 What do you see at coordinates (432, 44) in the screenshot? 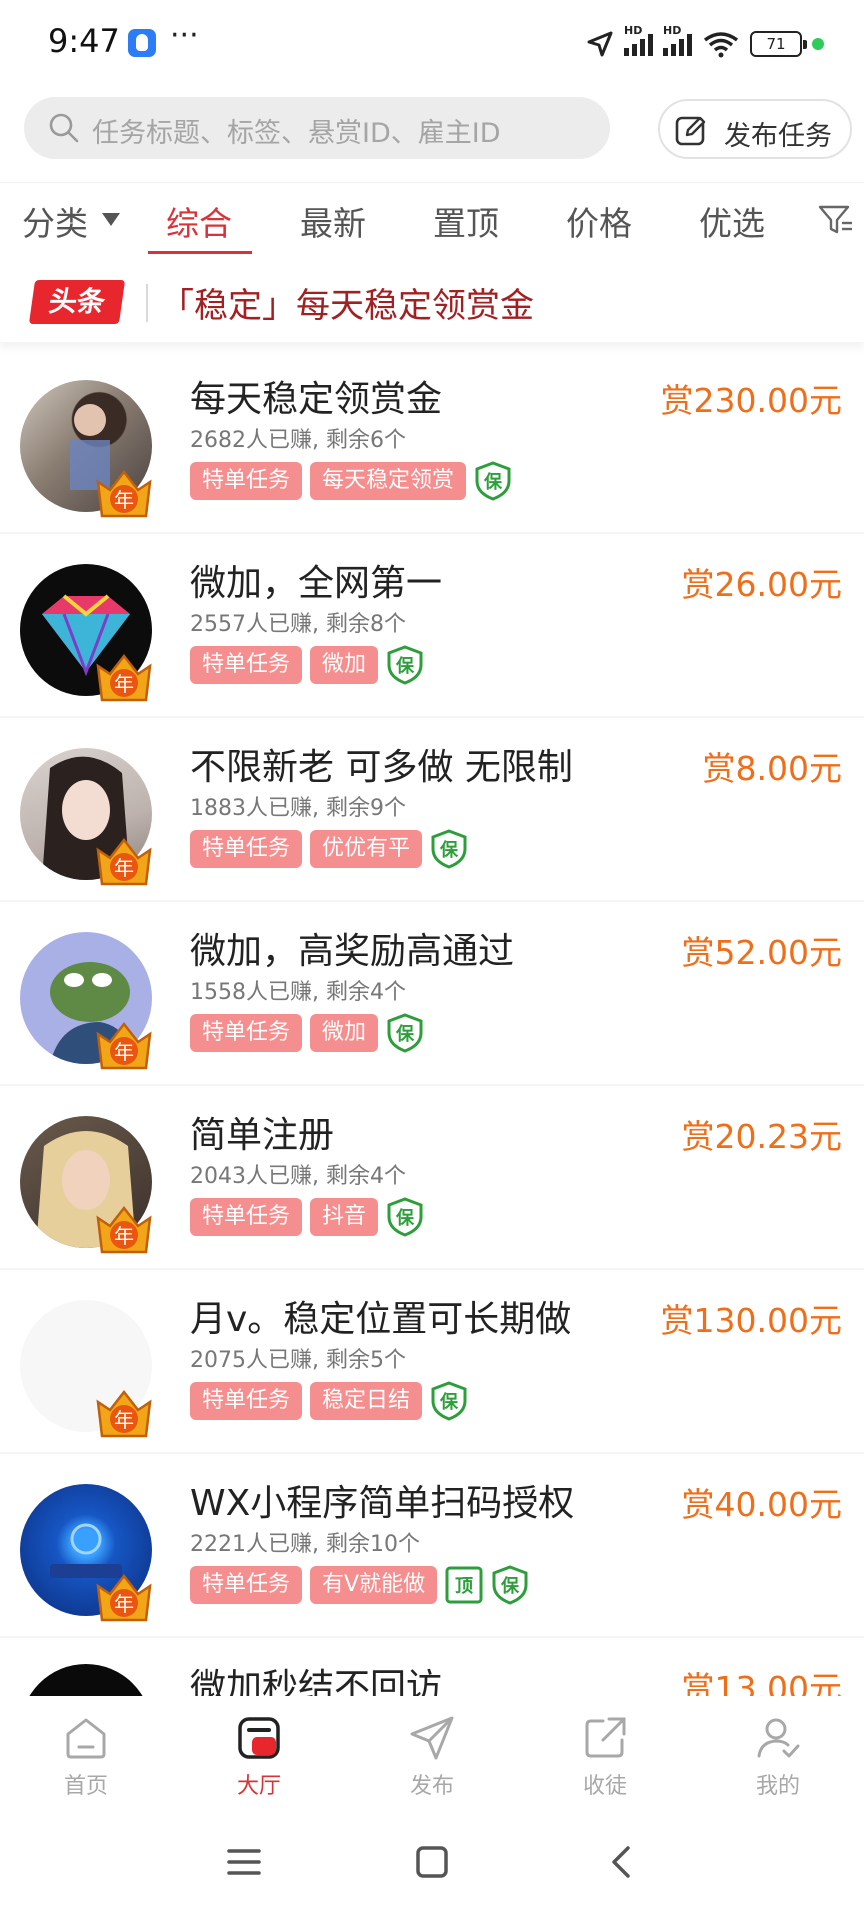
I see `status-bar: 9:47 ··· HD HD 71` at bounding box center [432, 44].